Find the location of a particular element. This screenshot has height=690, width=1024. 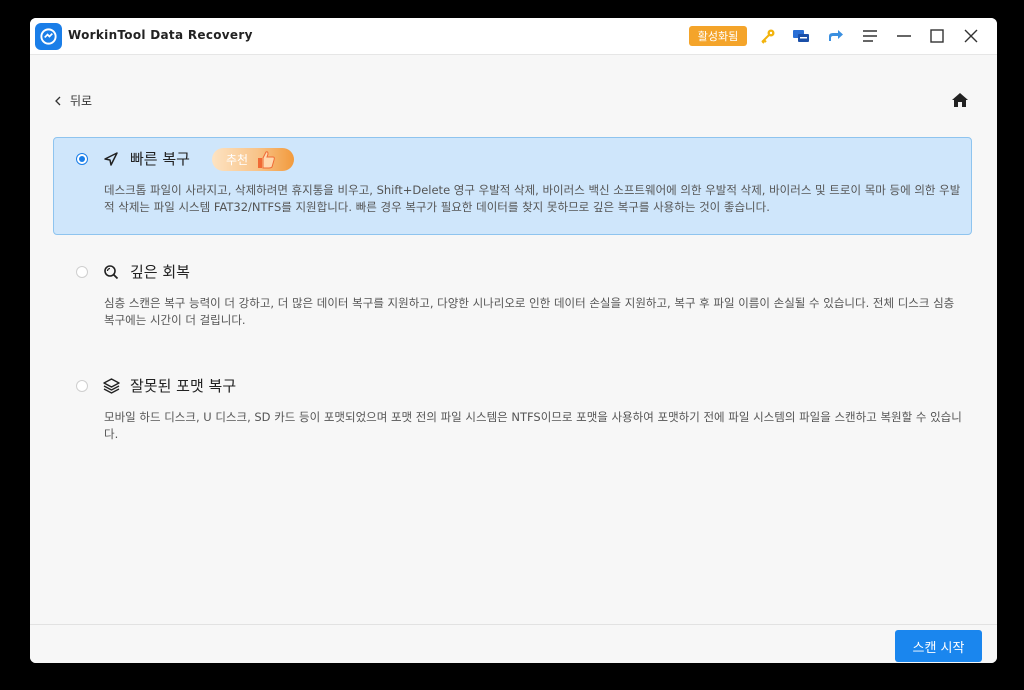

close-icon is located at coordinates (971, 36).